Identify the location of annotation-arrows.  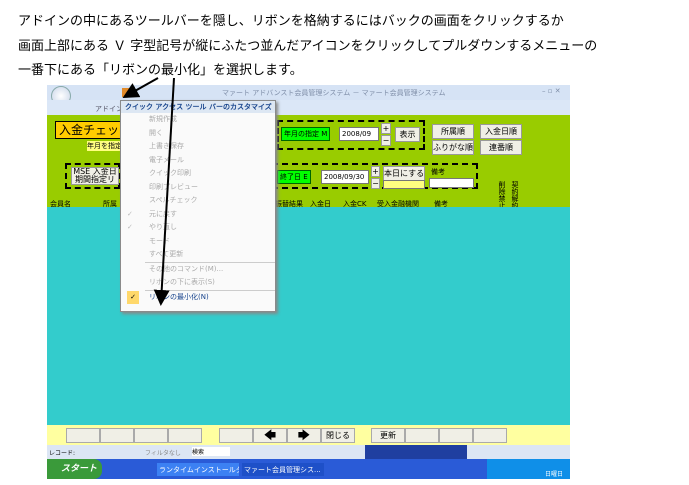
(148, 191).